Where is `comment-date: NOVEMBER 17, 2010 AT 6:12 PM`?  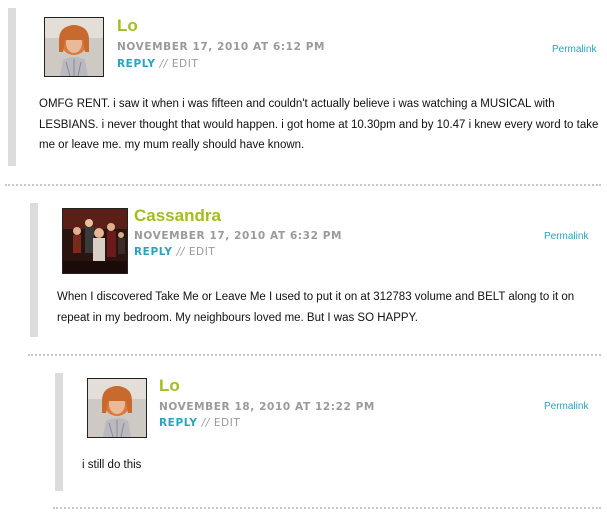
comment-date: NOVEMBER 17, 2010 AT 6:12 PM is located at coordinates (221, 47).